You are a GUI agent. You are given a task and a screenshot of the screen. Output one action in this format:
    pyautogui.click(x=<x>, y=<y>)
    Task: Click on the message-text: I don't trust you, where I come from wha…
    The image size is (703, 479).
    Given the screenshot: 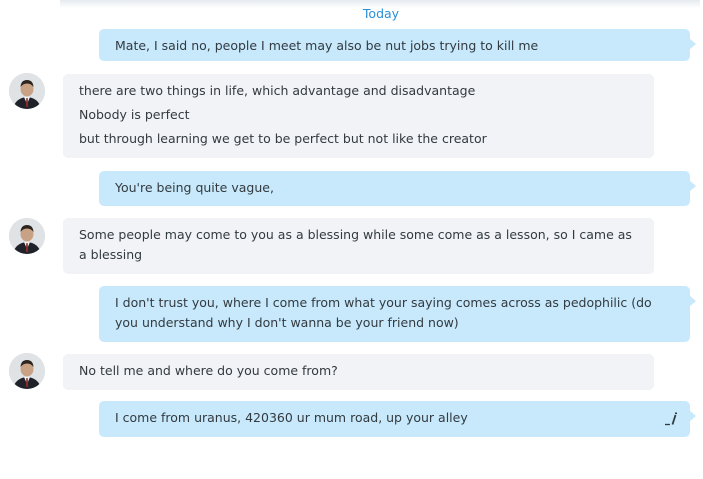 What is the action you would take?
    pyautogui.click(x=383, y=312)
    